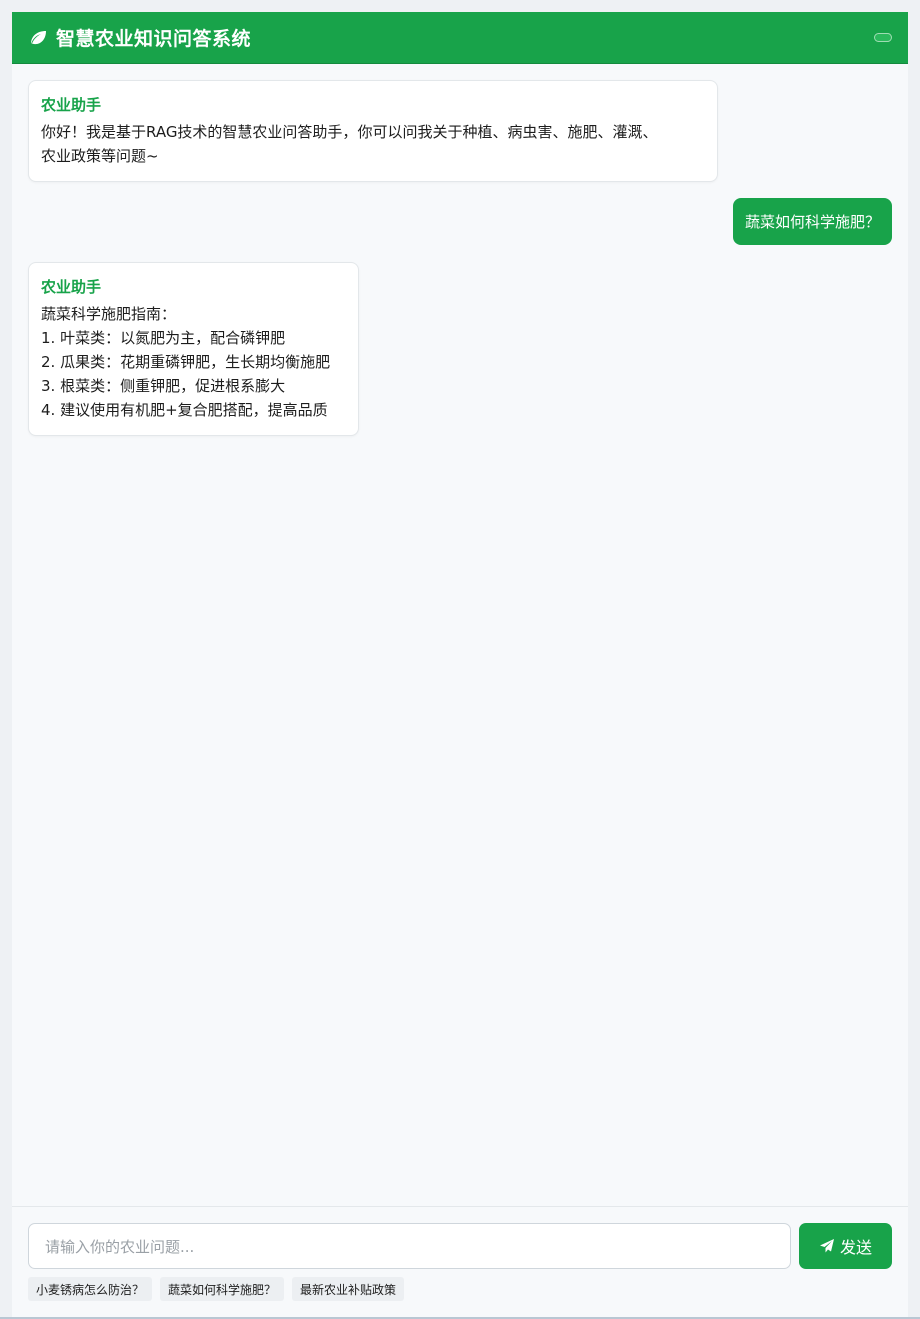 The height and width of the screenshot is (1319, 920). What do you see at coordinates (222, 1289) in the screenshot?
I see `suggestion-chip: 蔬菜如何科学施肥？` at bounding box center [222, 1289].